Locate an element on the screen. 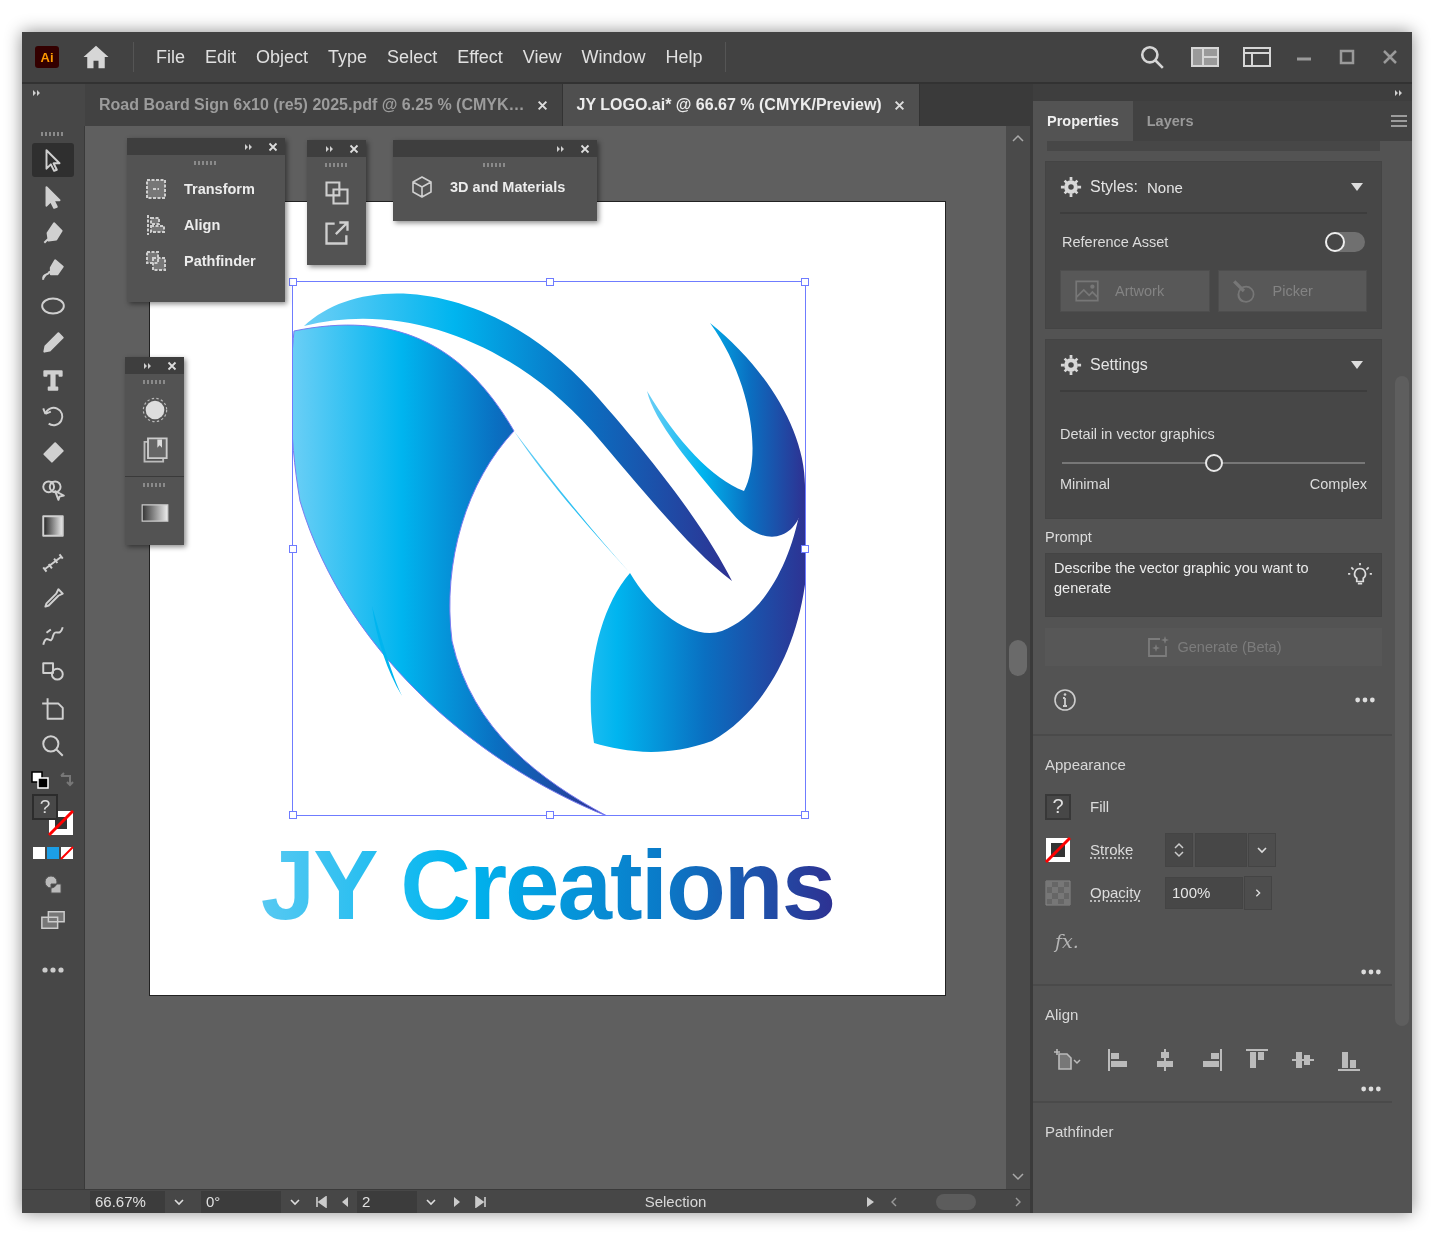 This screenshot has width=1450, height=1249. window-layout-icon is located at coordinates (1257, 57).